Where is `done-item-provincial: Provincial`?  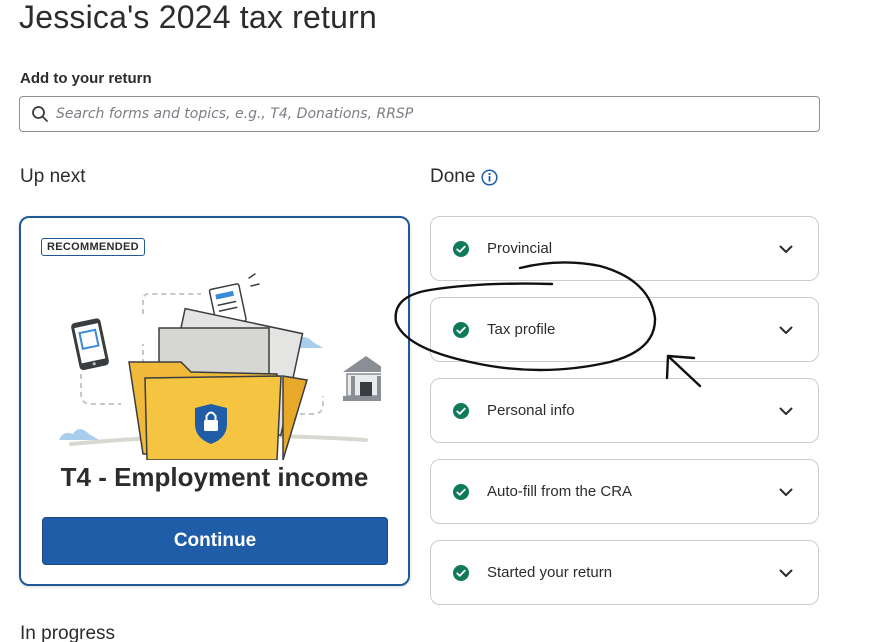 done-item-provincial: Provincial is located at coordinates (624, 248).